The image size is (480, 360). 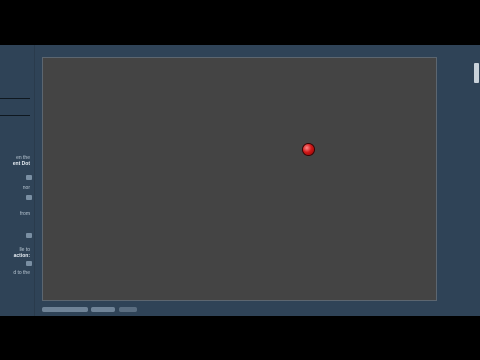 I want to click on sidebar-text: ent Dot, so click(x=21, y=164).